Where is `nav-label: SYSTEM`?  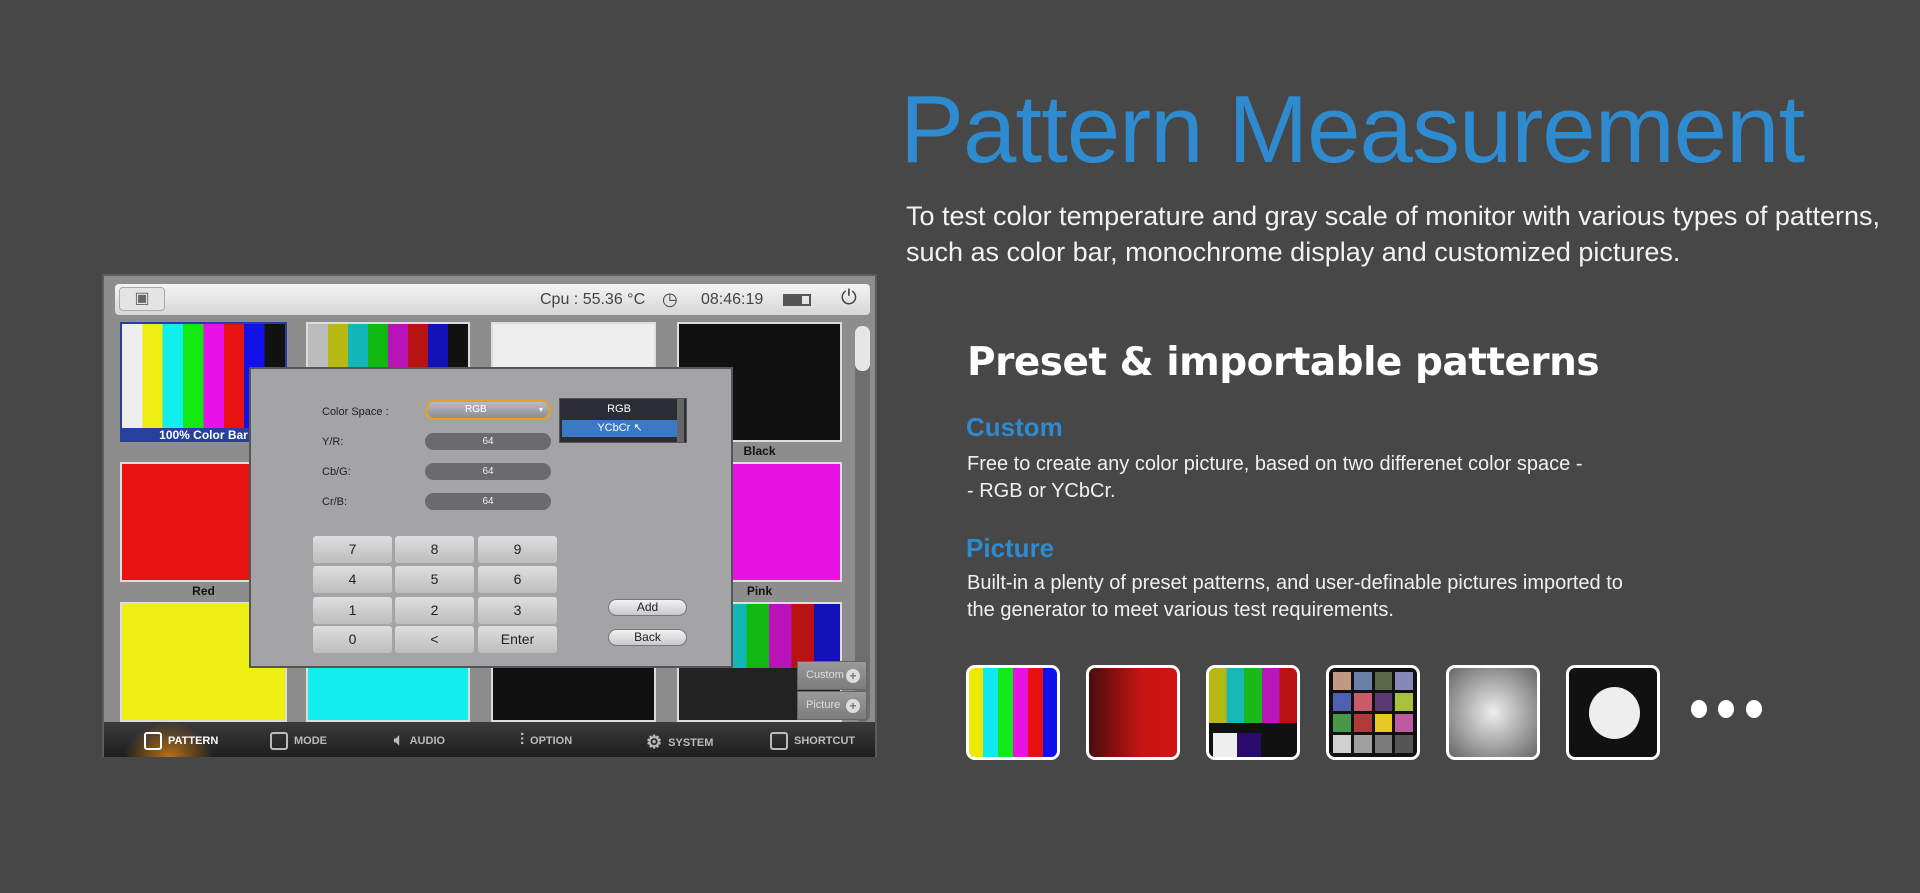 nav-label: SYSTEM is located at coordinates (691, 742).